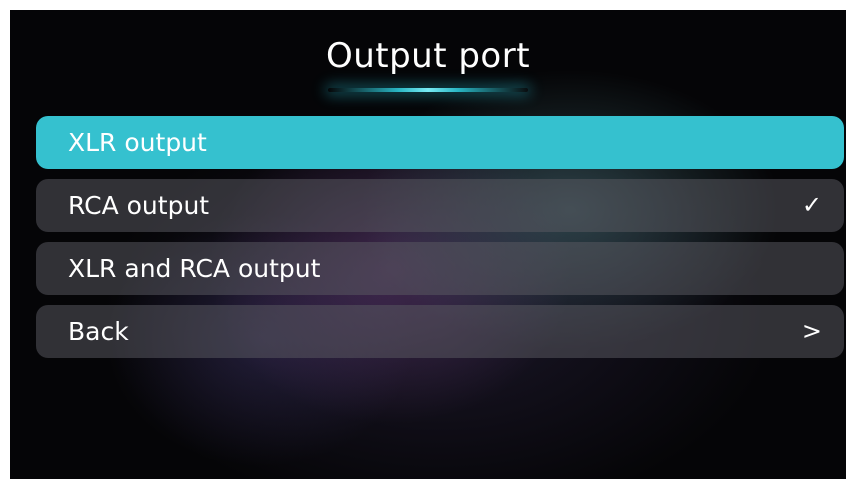 The image size is (856, 489). What do you see at coordinates (440, 331) in the screenshot?
I see `menu-item-back: Back >` at bounding box center [440, 331].